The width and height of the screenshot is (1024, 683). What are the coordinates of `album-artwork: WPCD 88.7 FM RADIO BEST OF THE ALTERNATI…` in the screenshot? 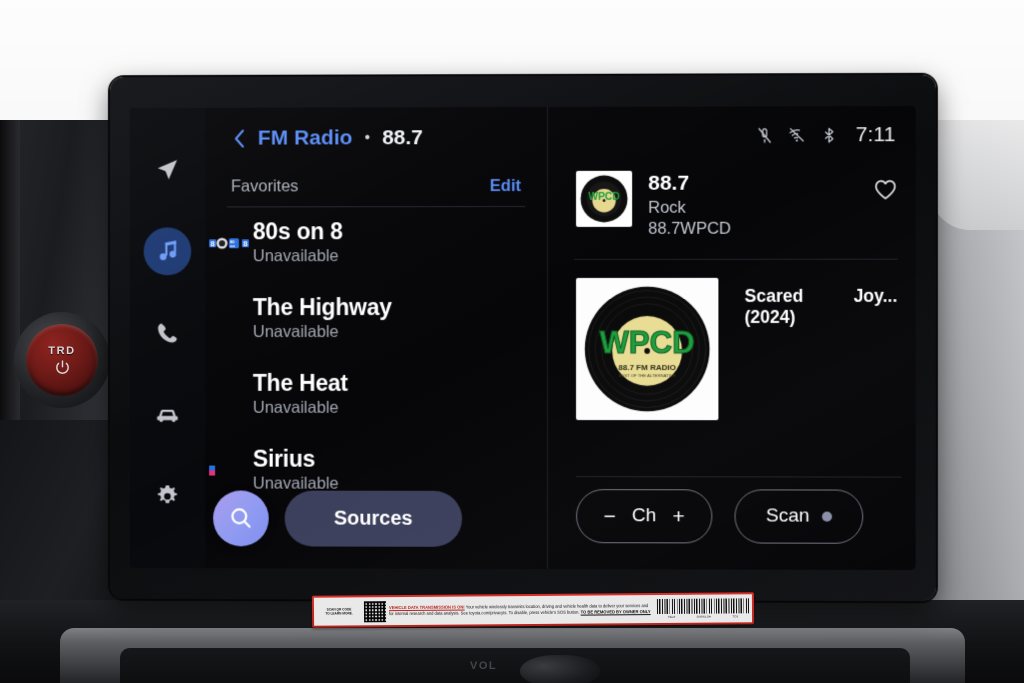 It's located at (647, 349).